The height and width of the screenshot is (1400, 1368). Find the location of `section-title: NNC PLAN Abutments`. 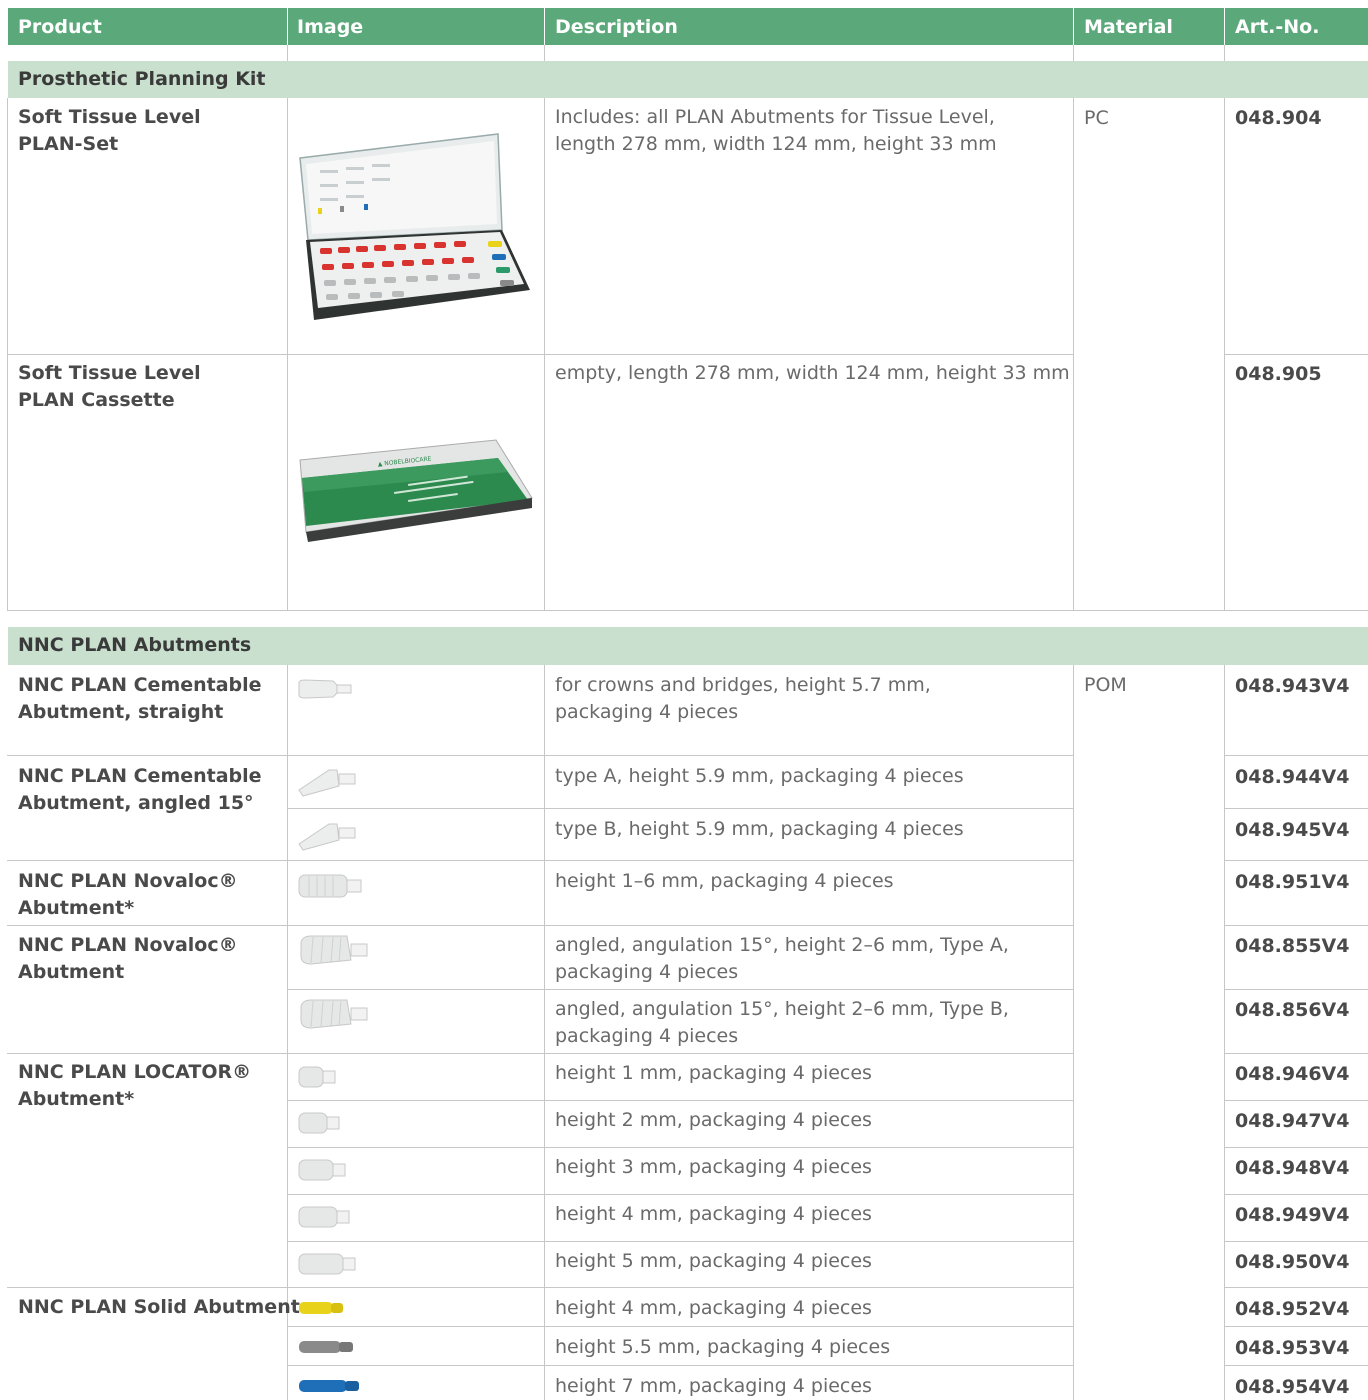

section-title: NNC PLAN Abutments is located at coordinates (135, 645).